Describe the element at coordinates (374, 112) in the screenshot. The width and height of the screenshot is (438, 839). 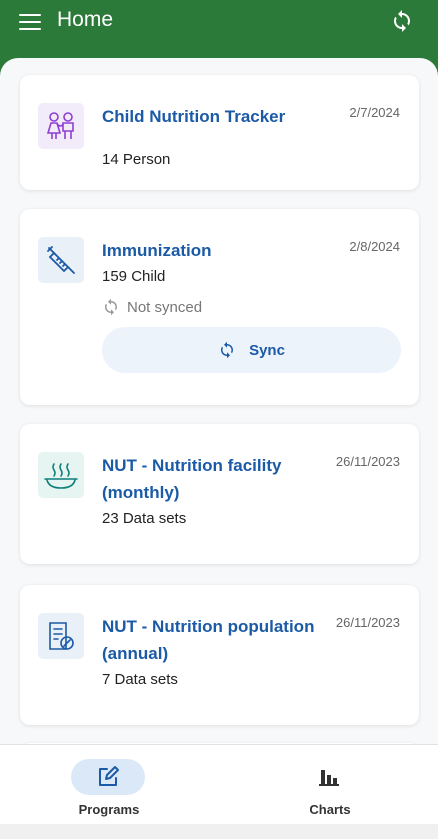
I see `program-date: 2/7/2024` at that location.